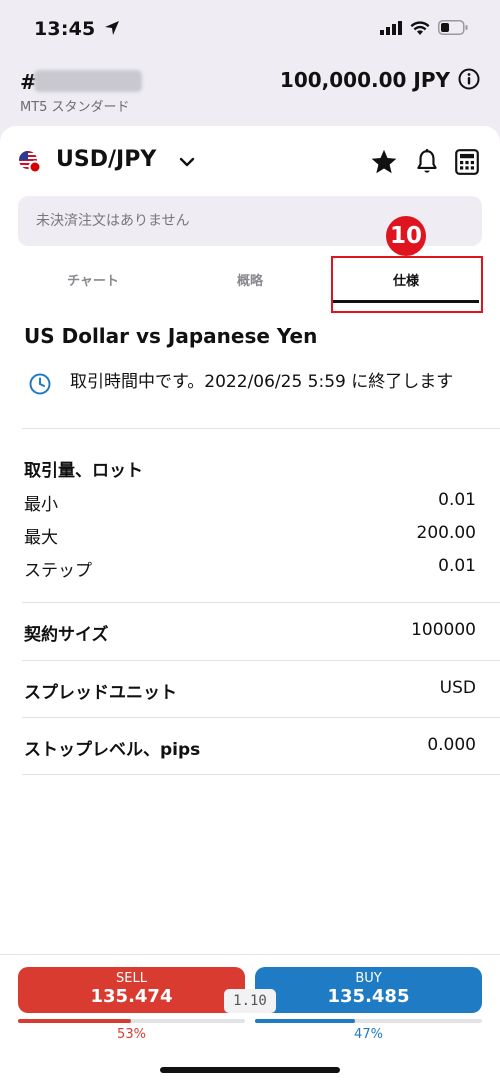 Image resolution: width=500 pixels, height=1082 pixels. What do you see at coordinates (131, 978) in the screenshot?
I see `sell-label: SELL` at bounding box center [131, 978].